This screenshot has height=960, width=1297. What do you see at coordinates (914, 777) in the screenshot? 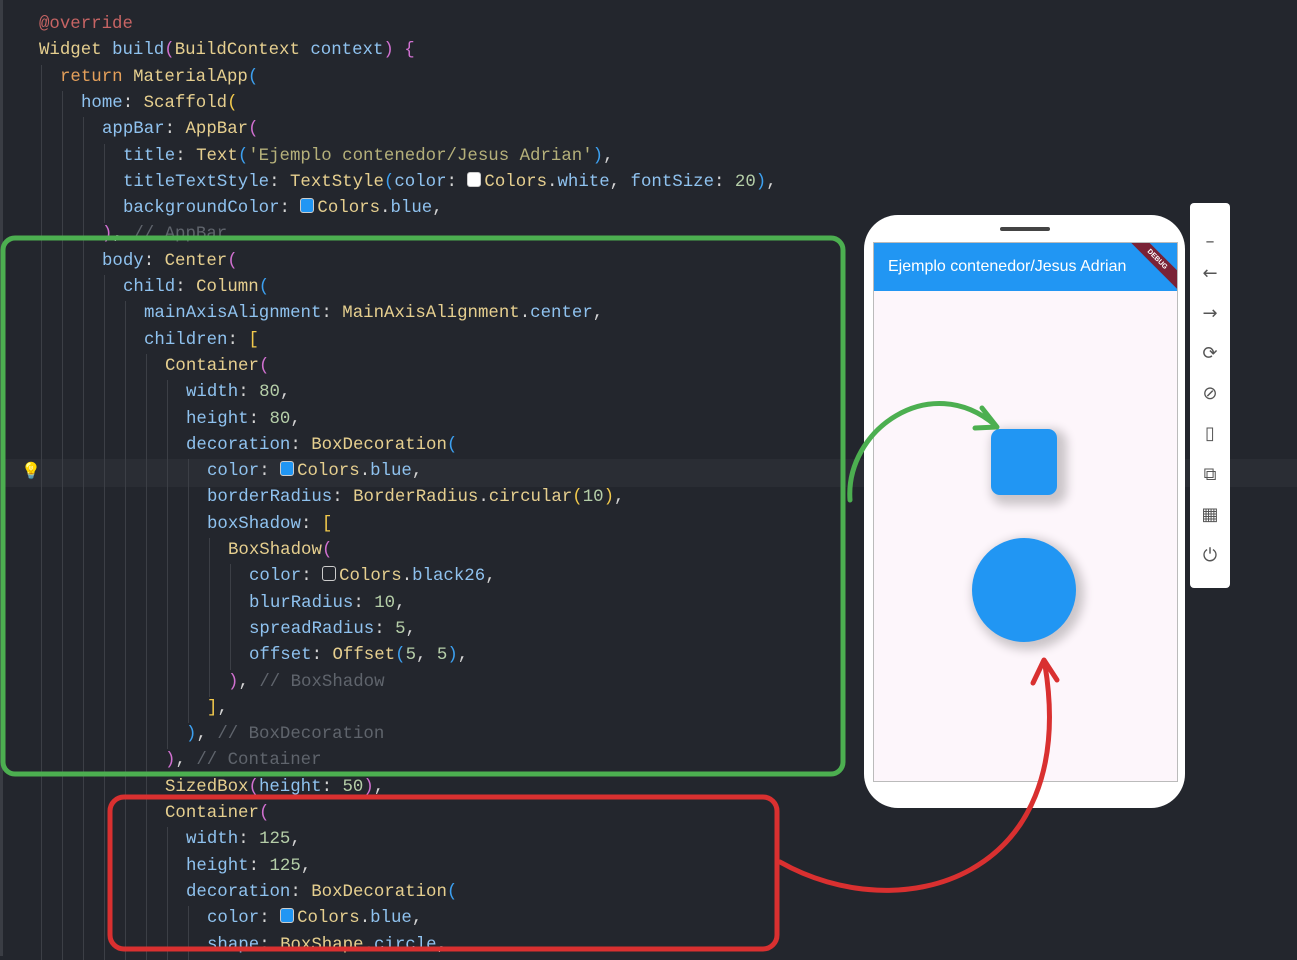
I see `red-arrow` at bounding box center [914, 777].